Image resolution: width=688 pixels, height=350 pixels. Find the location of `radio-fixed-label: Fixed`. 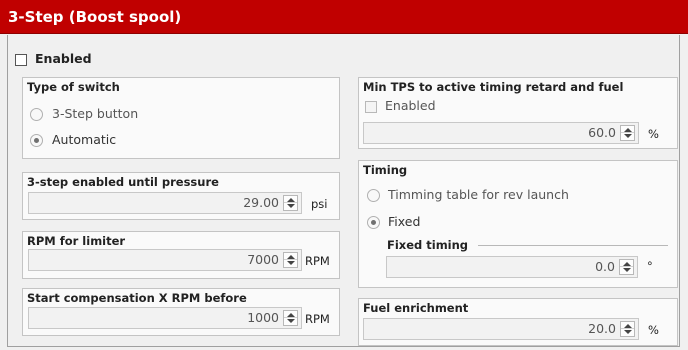

radio-fixed-label: Fixed is located at coordinates (404, 221).